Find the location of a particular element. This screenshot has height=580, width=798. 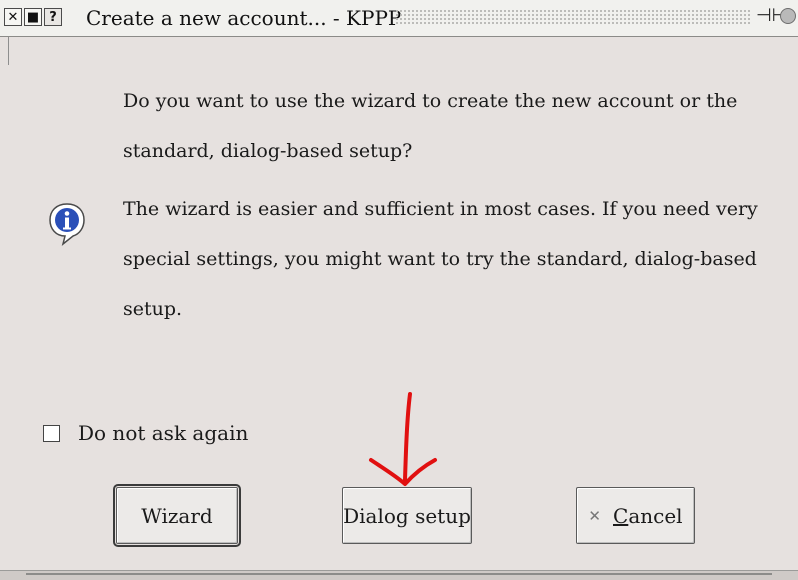

arrow-down-icon is located at coordinates (403, 439).